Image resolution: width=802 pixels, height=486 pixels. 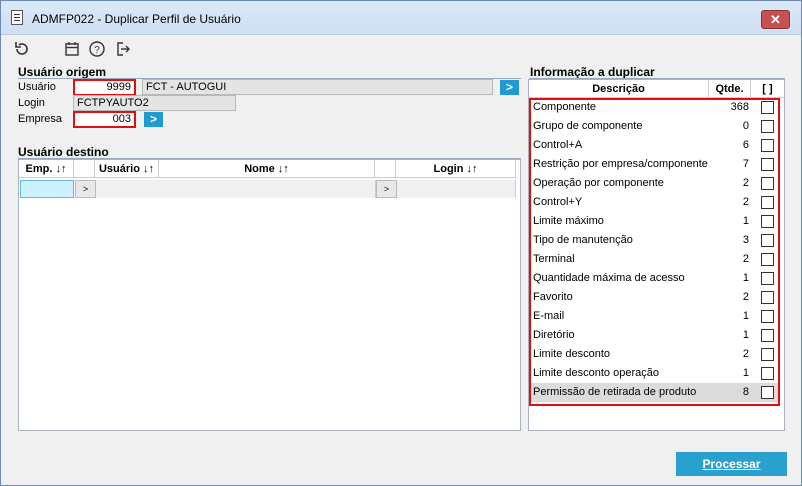 I want to click on col-emp: Emp. ↓↑, so click(x=46, y=169).